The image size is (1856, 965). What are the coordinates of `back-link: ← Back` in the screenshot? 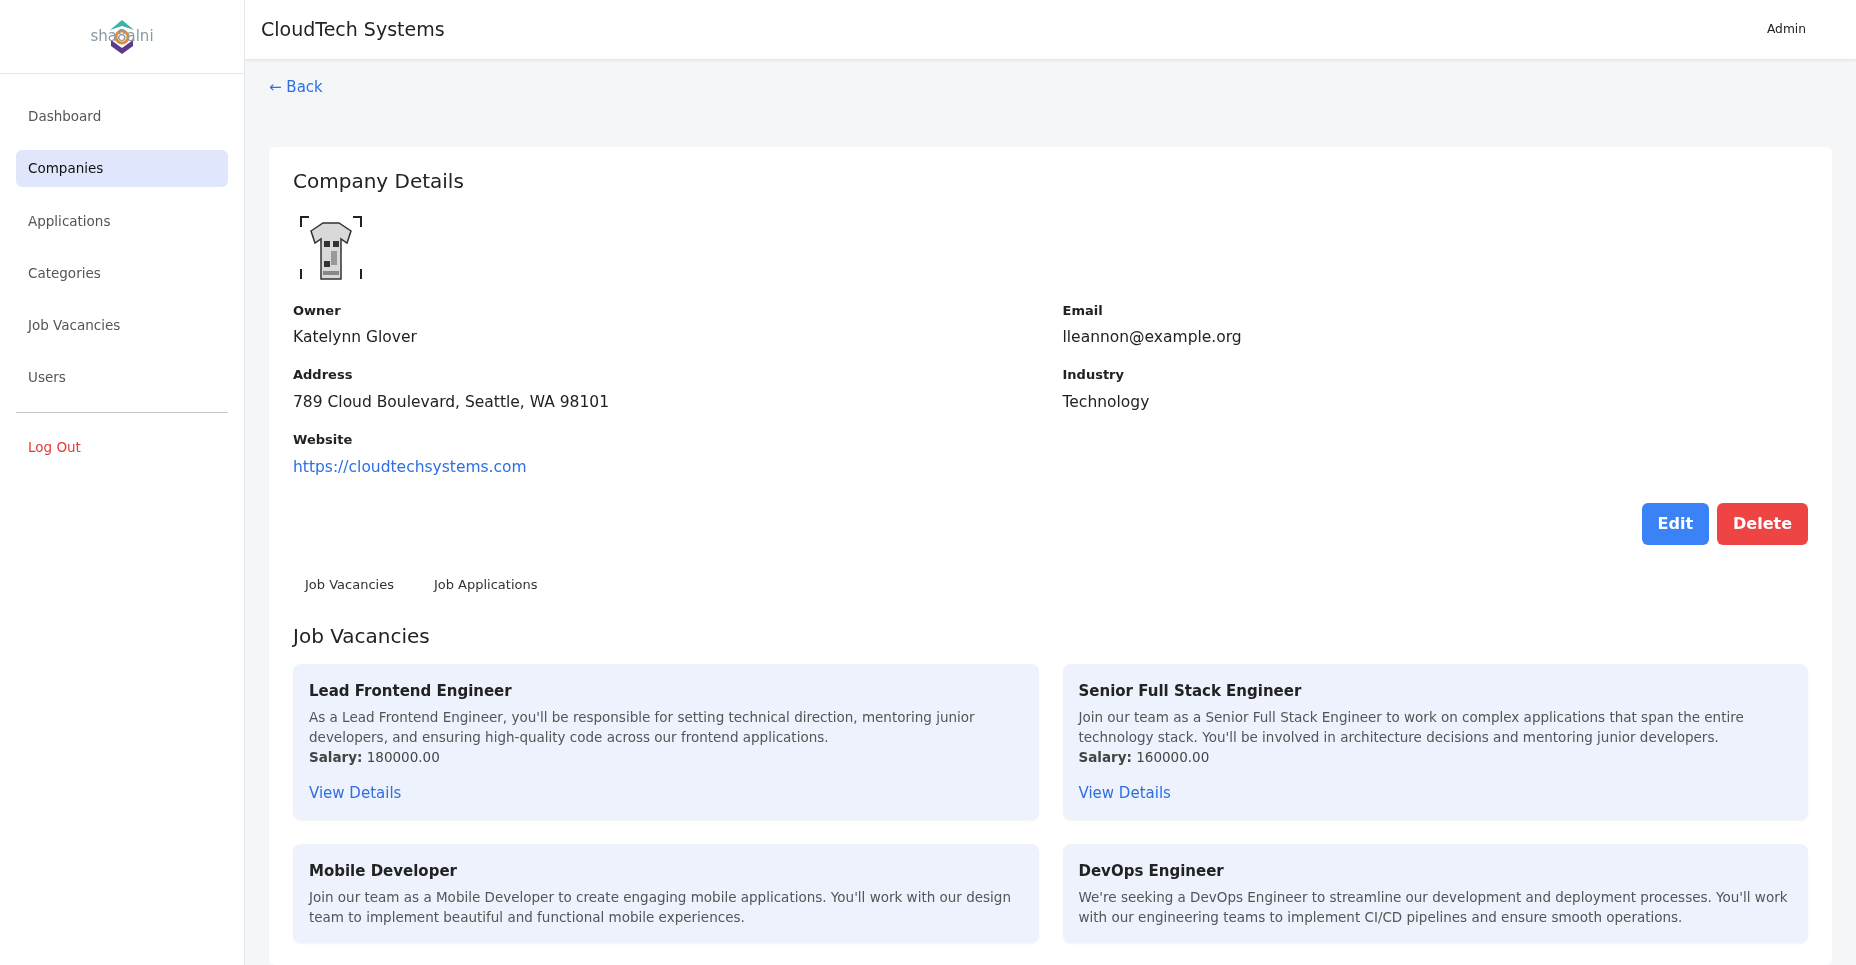 It's located at (296, 87).